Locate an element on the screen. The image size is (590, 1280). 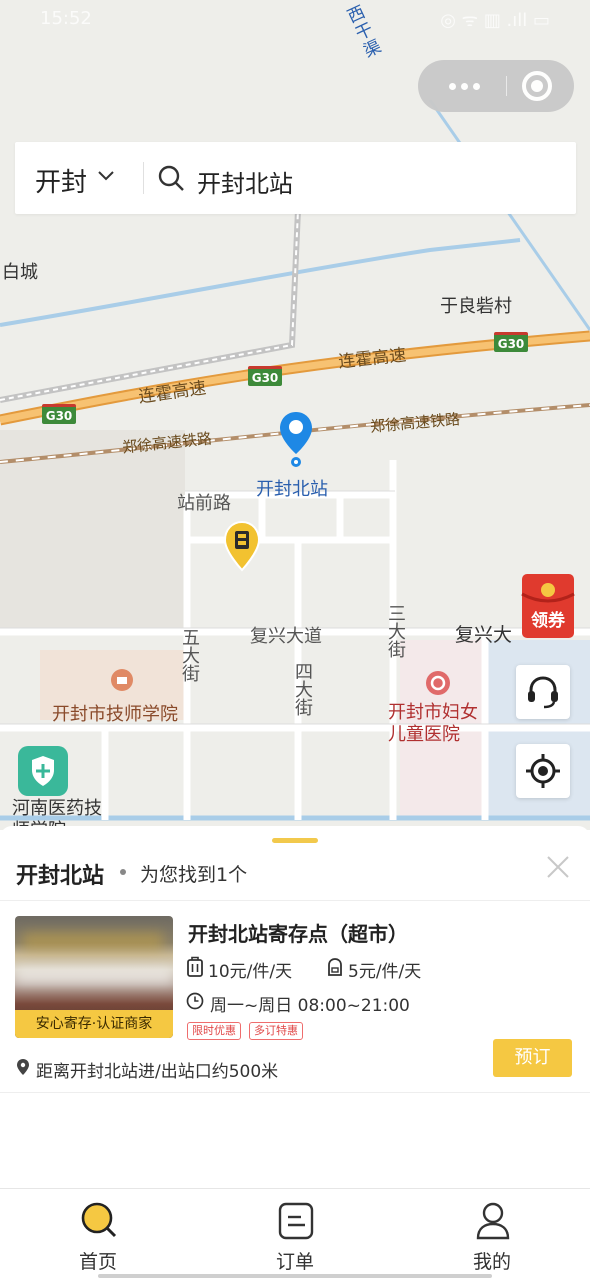
chevron-down-icon is located at coordinates (106, 175).